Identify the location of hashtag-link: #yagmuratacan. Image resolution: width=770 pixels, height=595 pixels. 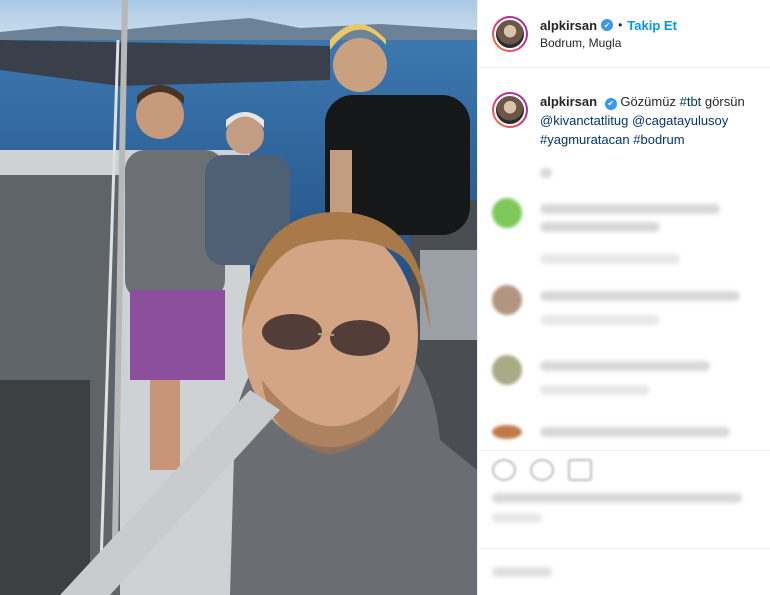
(585, 139).